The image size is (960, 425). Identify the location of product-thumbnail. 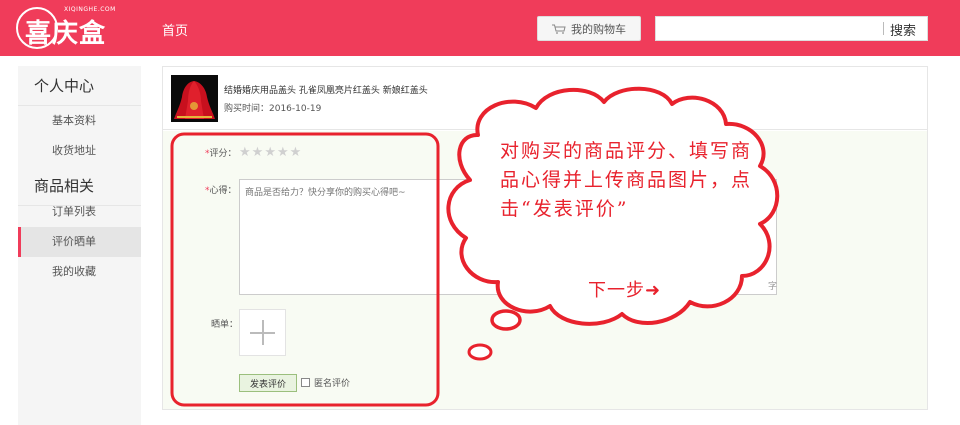
(194, 98).